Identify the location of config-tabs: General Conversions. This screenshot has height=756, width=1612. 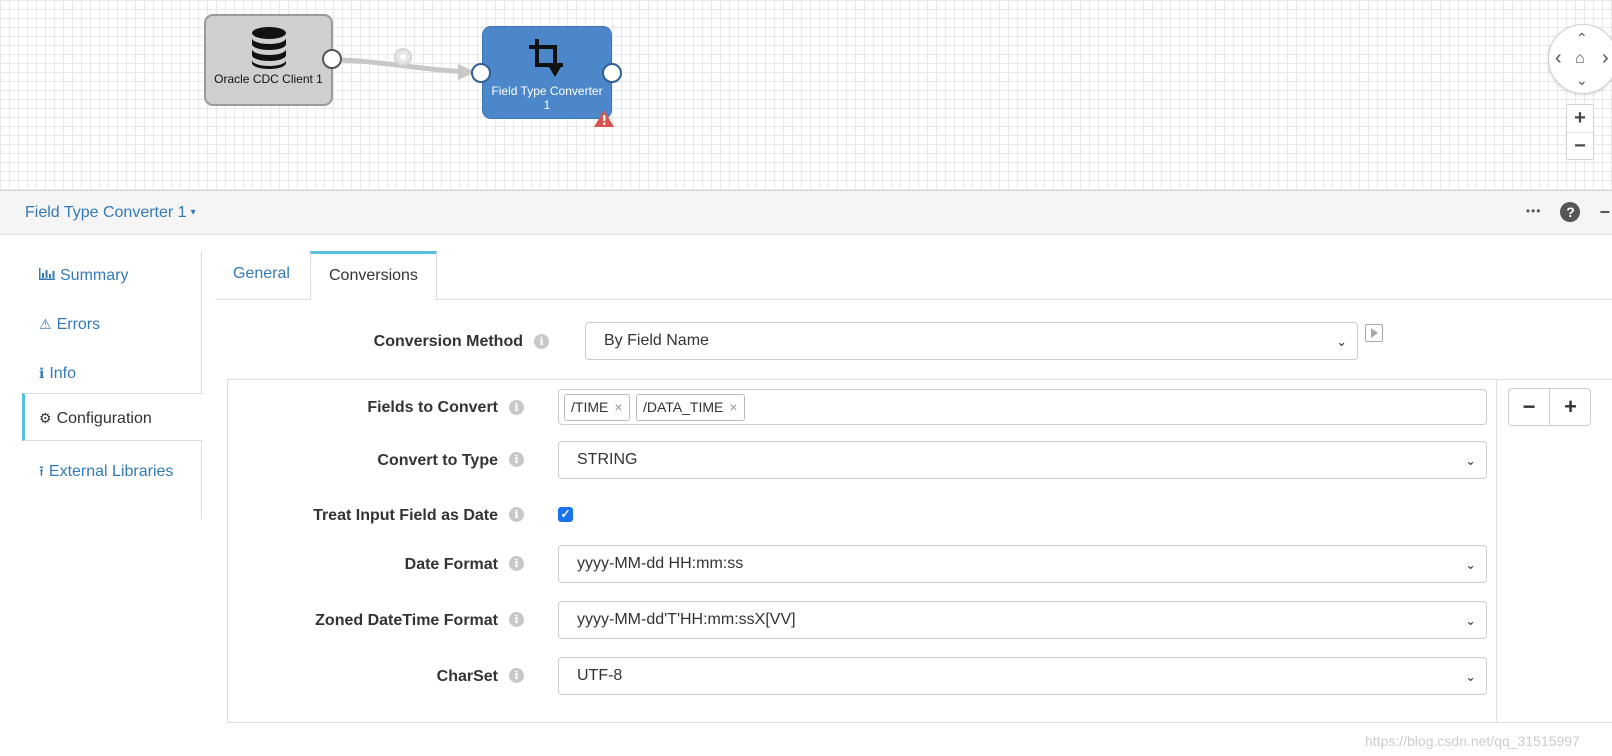
(913, 276).